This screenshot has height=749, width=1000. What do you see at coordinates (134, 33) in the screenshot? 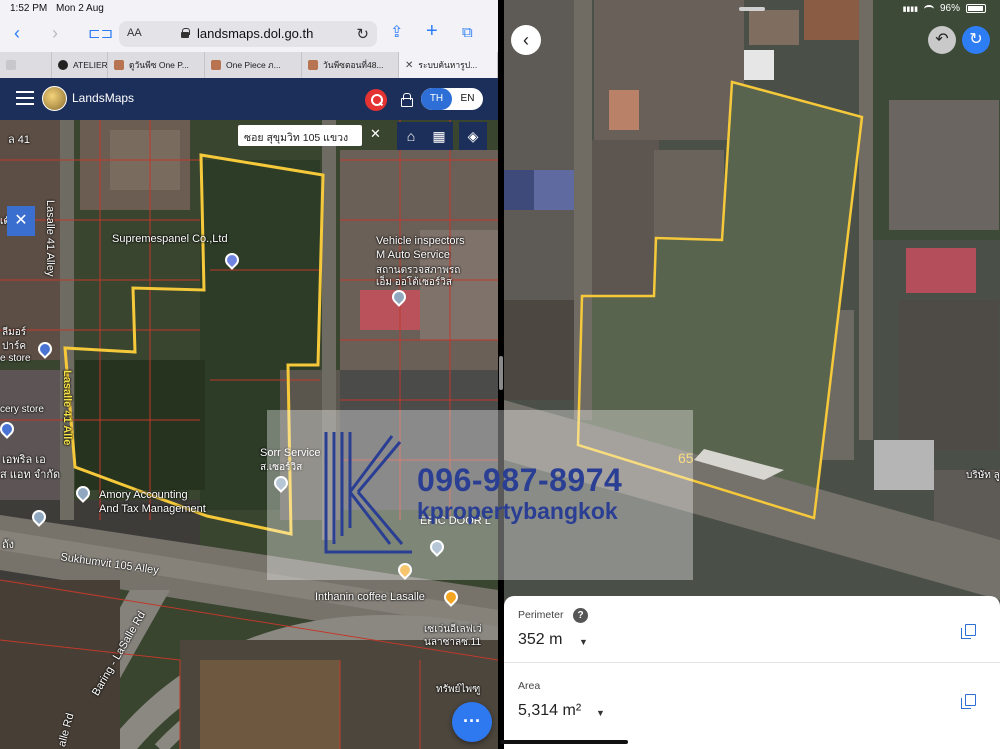
I see `text-size-button: AA` at bounding box center [134, 33].